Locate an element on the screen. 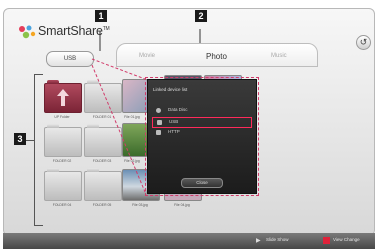 The width and height of the screenshot is (381, 249). callout-marker-1: 1 is located at coordinates (101, 16).